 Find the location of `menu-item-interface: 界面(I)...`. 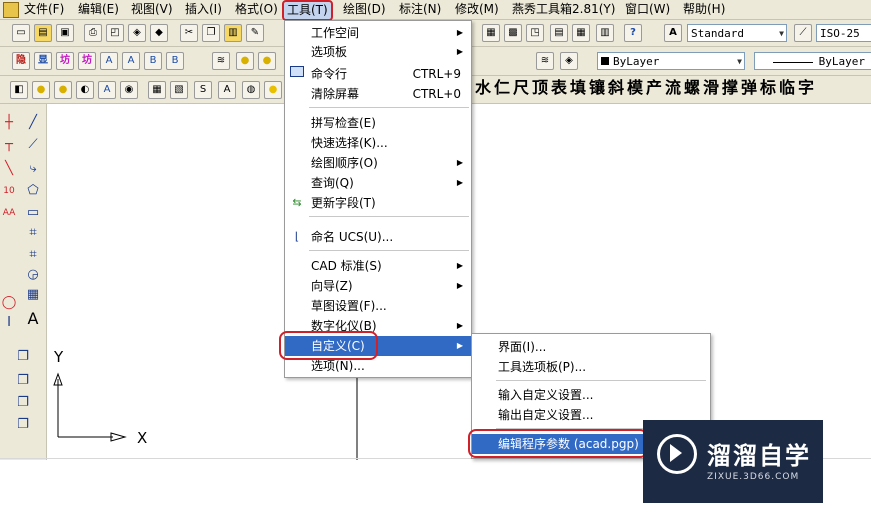

menu-item-interface: 界面(I)... is located at coordinates (591, 347).